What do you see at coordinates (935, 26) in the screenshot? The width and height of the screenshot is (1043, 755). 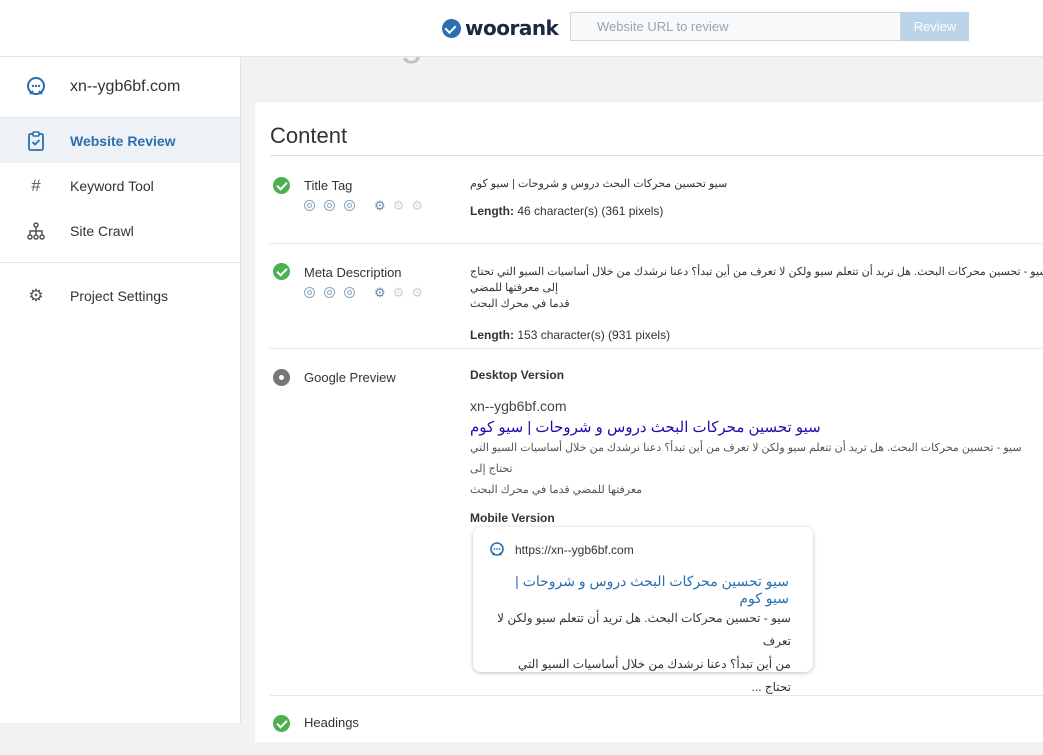 I see `review-button: Review` at bounding box center [935, 26].